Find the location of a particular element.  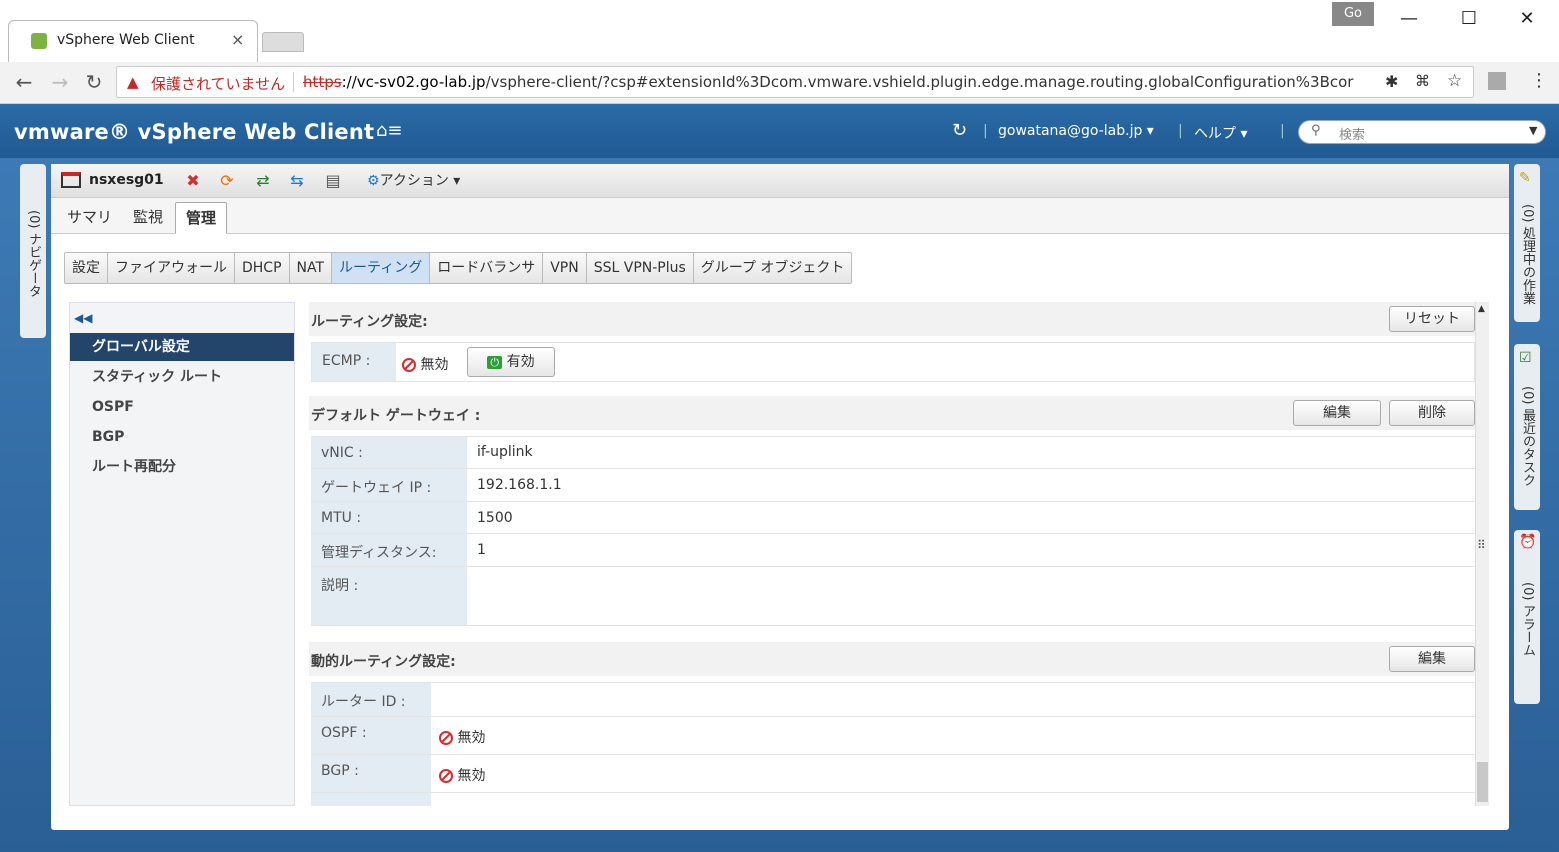

mtu-label: MTU : is located at coordinates (389, 517).